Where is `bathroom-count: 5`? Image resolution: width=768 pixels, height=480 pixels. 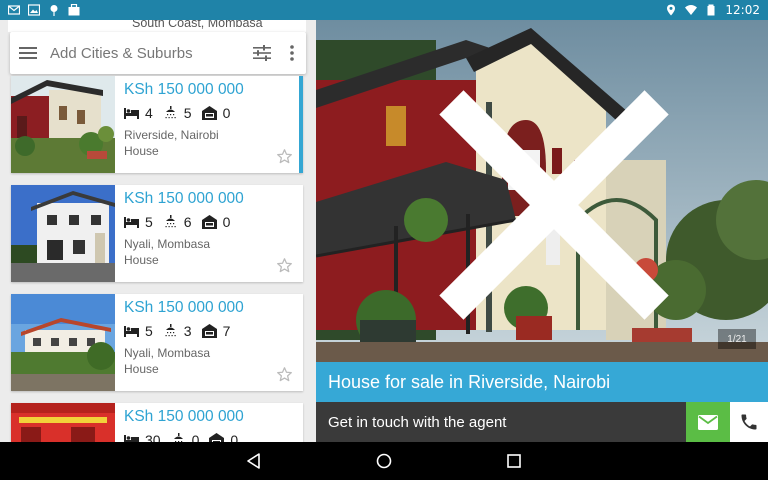 bathroom-count: 5 is located at coordinates (187, 113).